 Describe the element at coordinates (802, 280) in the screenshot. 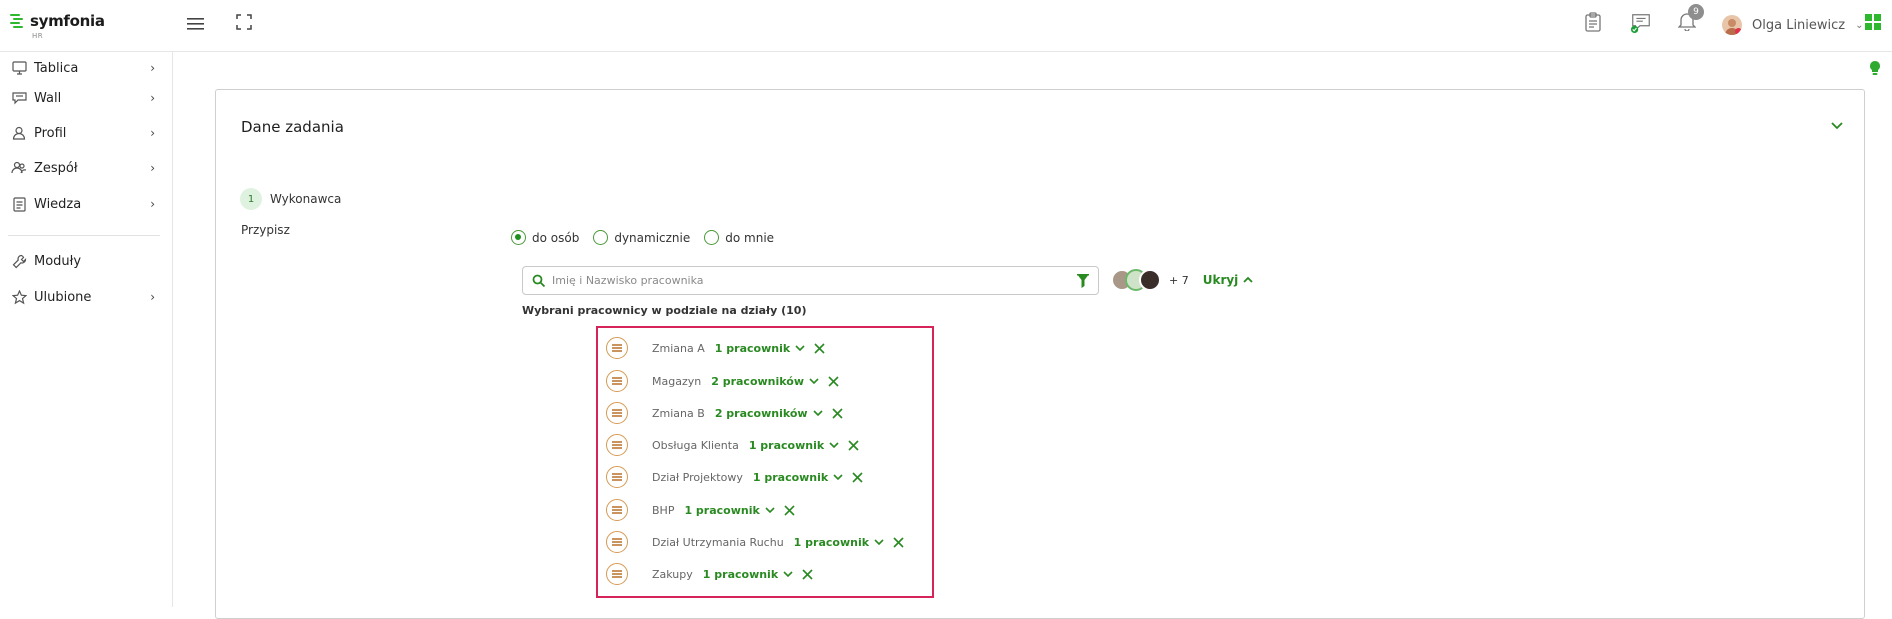

I see `search-input` at that location.